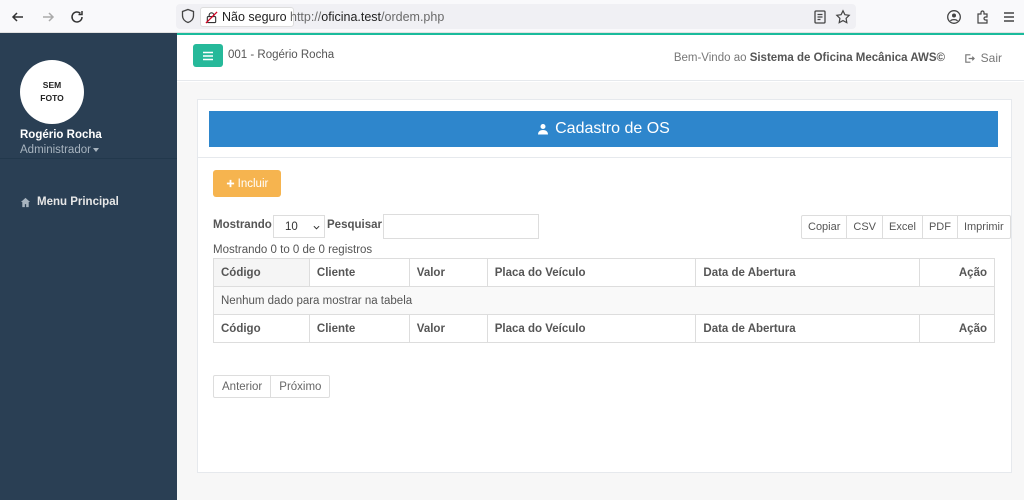  What do you see at coordinates (903, 227) in the screenshot?
I see `excel-button: Excel` at bounding box center [903, 227].